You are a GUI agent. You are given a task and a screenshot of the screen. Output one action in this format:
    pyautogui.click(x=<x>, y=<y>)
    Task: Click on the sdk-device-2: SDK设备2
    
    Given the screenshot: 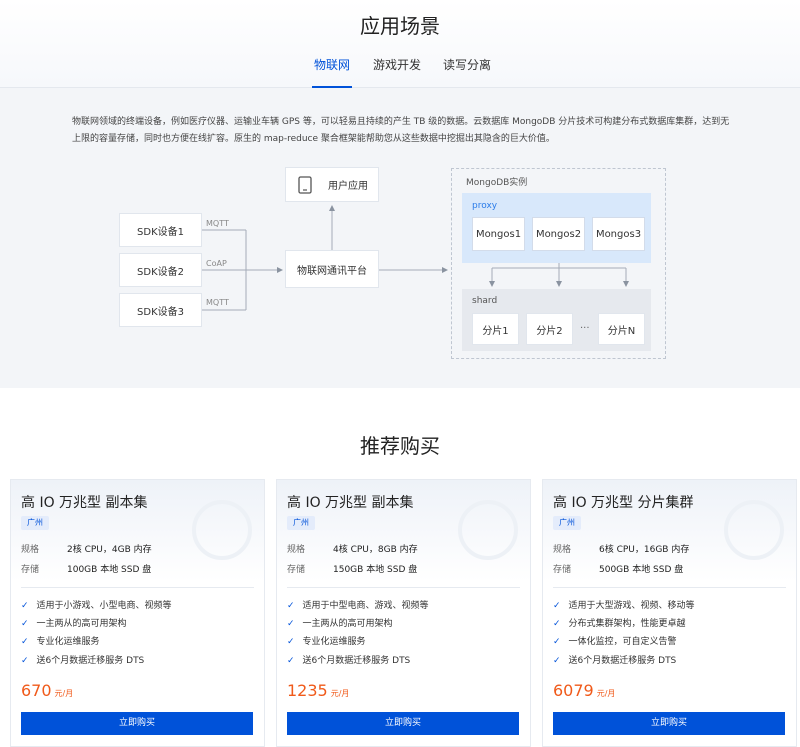 What is the action you would take?
    pyautogui.click(x=160, y=270)
    